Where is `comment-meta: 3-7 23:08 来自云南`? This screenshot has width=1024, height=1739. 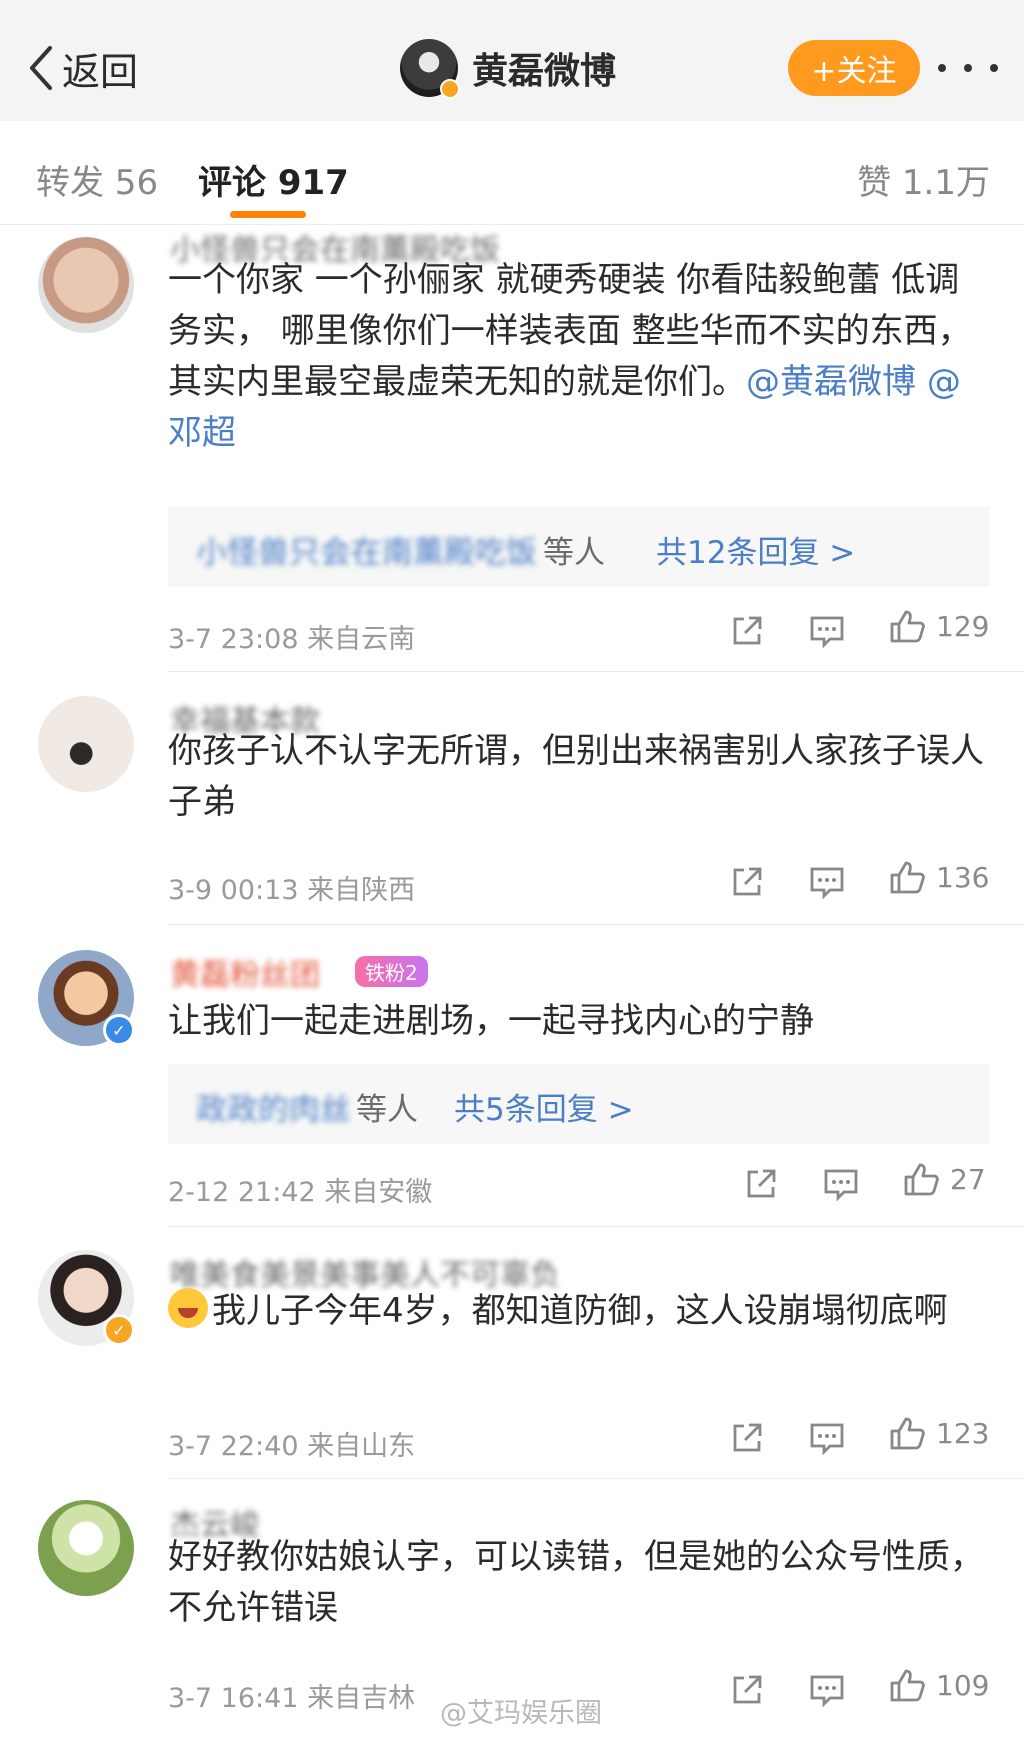 comment-meta: 3-7 23:08 来自云南 is located at coordinates (291, 636).